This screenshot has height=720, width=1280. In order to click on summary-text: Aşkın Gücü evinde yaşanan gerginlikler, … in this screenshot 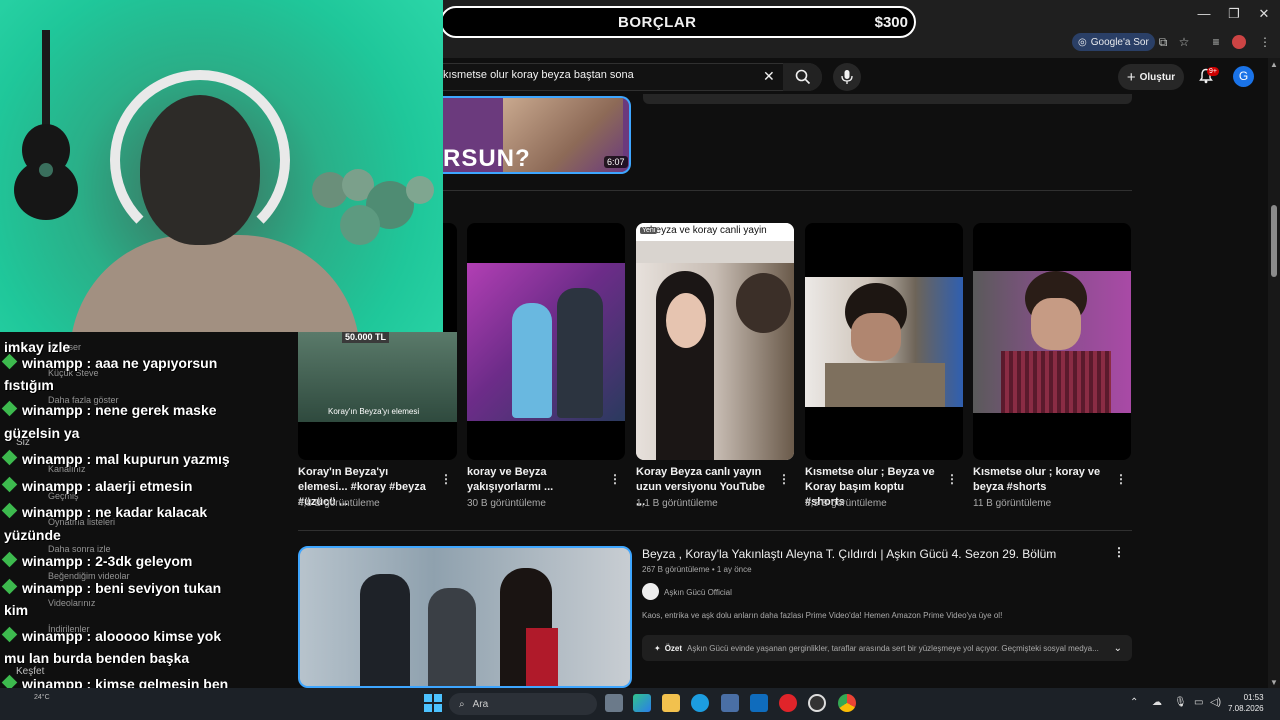, I will do `click(893, 648)`.